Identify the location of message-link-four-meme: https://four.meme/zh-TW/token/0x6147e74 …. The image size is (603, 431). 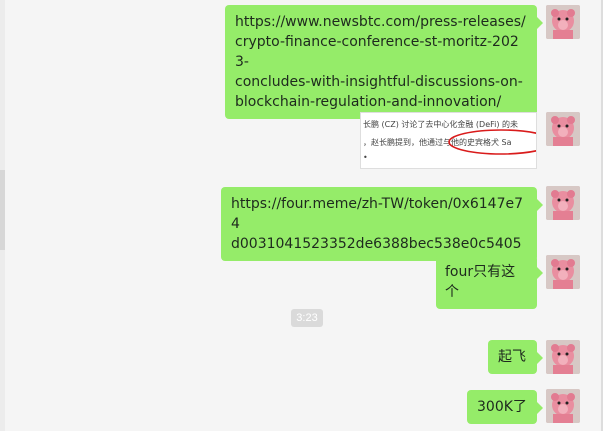
(382, 224).